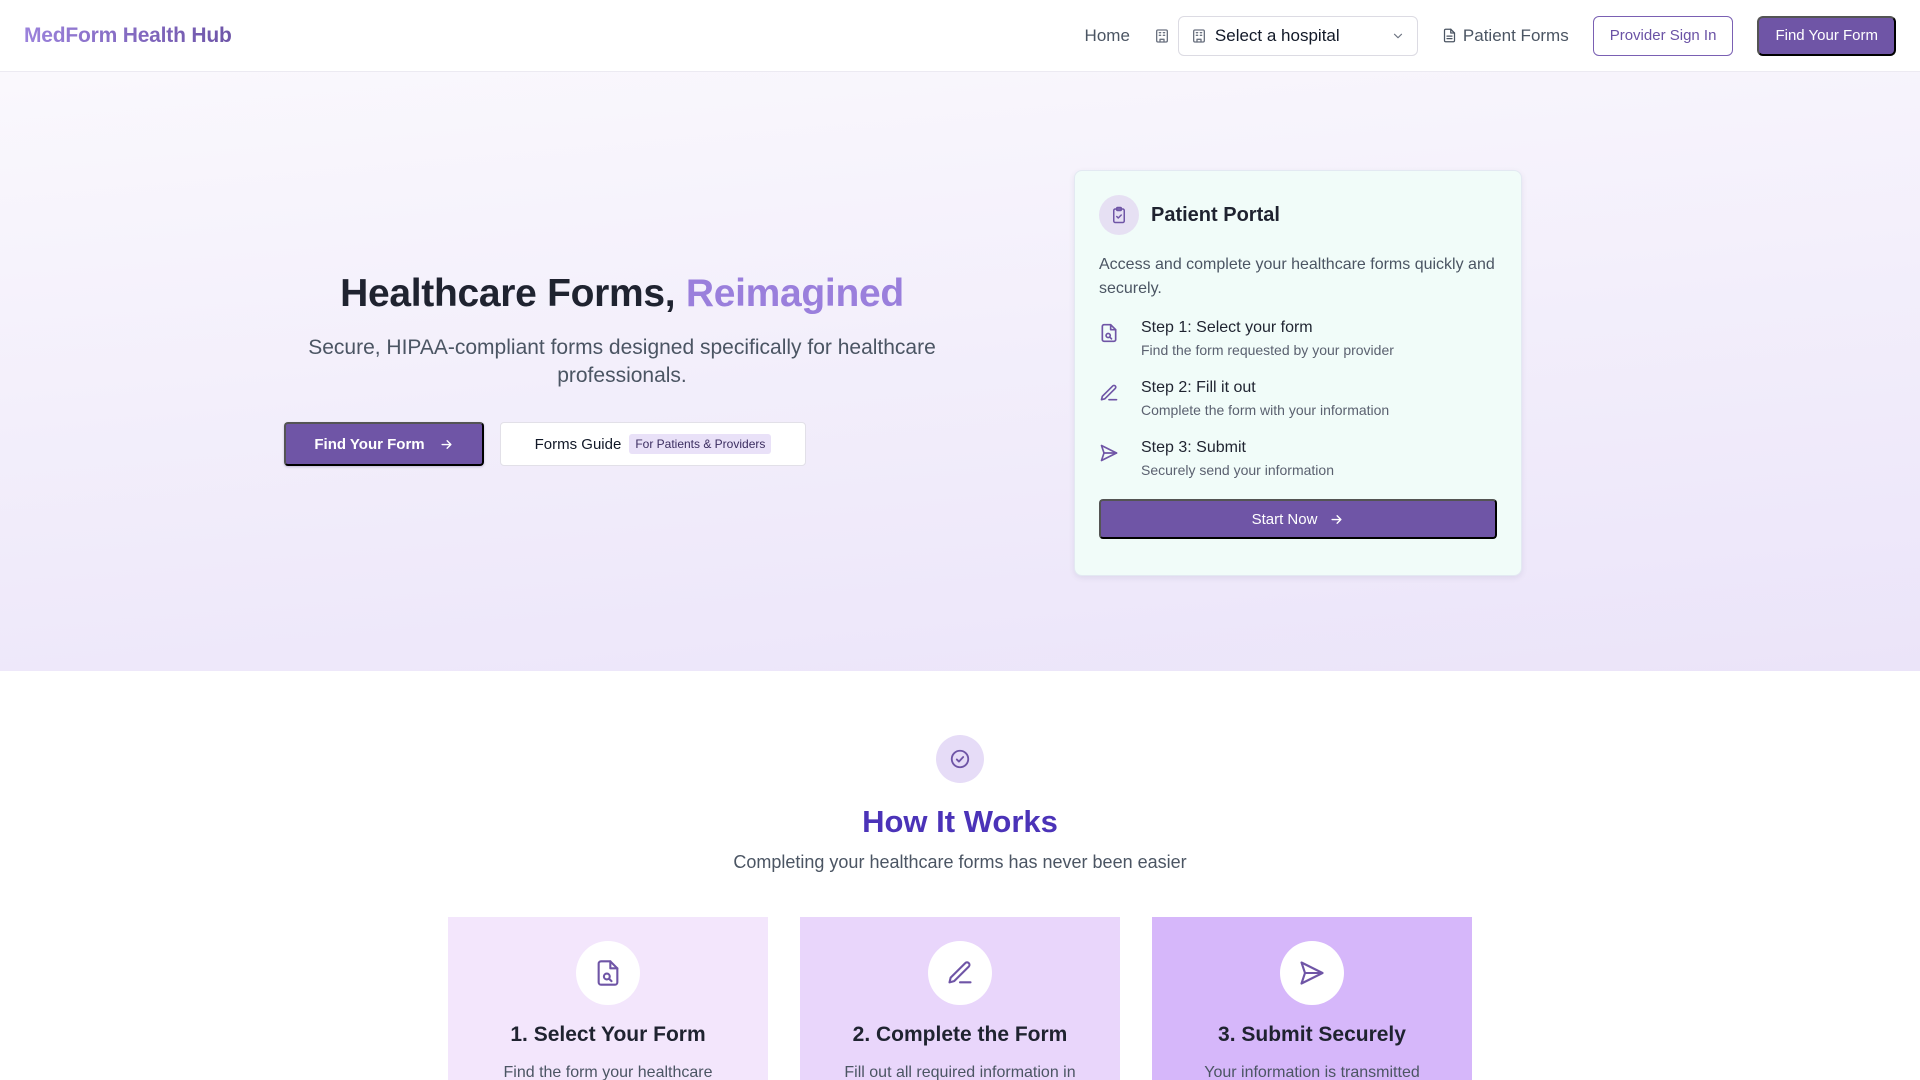 Image resolution: width=1920 pixels, height=1080 pixels. What do you see at coordinates (1826, 35) in the screenshot?
I see `nav-find-your-form-button: Find Your Form` at bounding box center [1826, 35].